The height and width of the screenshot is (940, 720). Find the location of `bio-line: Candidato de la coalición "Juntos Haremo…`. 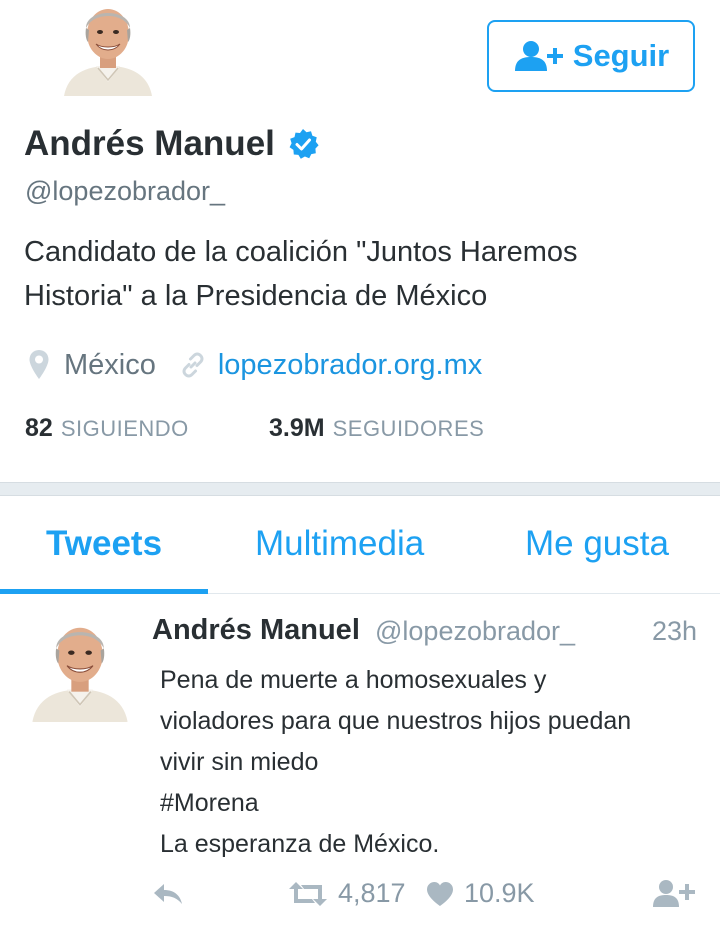

bio-line: Candidato de la coalición "Juntos Haremo… is located at coordinates (301, 252).